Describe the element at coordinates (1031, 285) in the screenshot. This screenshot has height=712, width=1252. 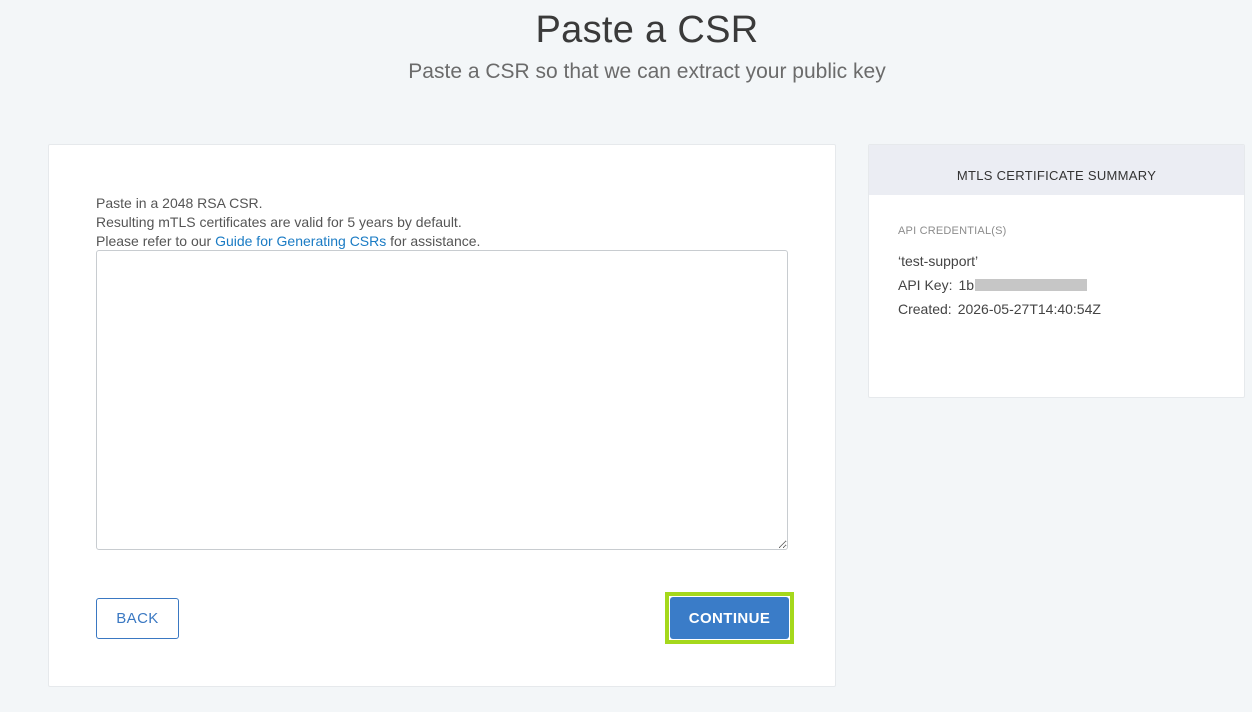
I see `redaction-bar` at that location.